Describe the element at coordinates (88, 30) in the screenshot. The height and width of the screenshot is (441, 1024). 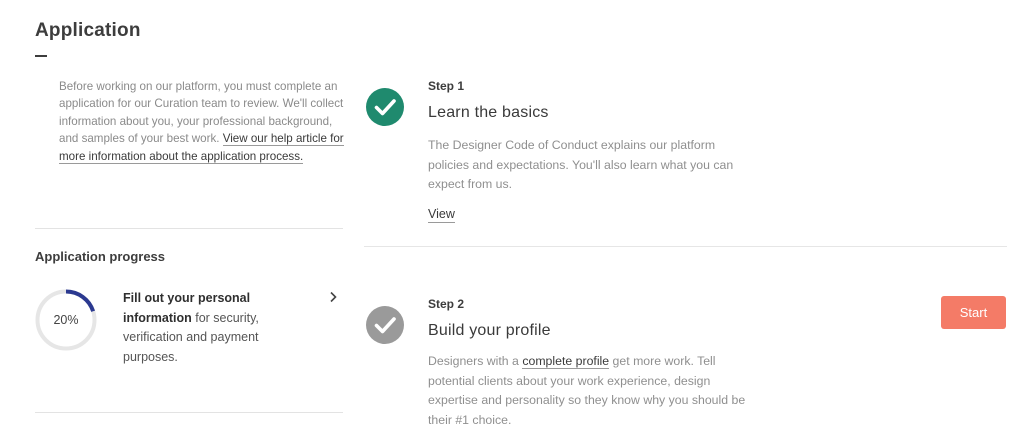
I see `page-title: Application` at that location.